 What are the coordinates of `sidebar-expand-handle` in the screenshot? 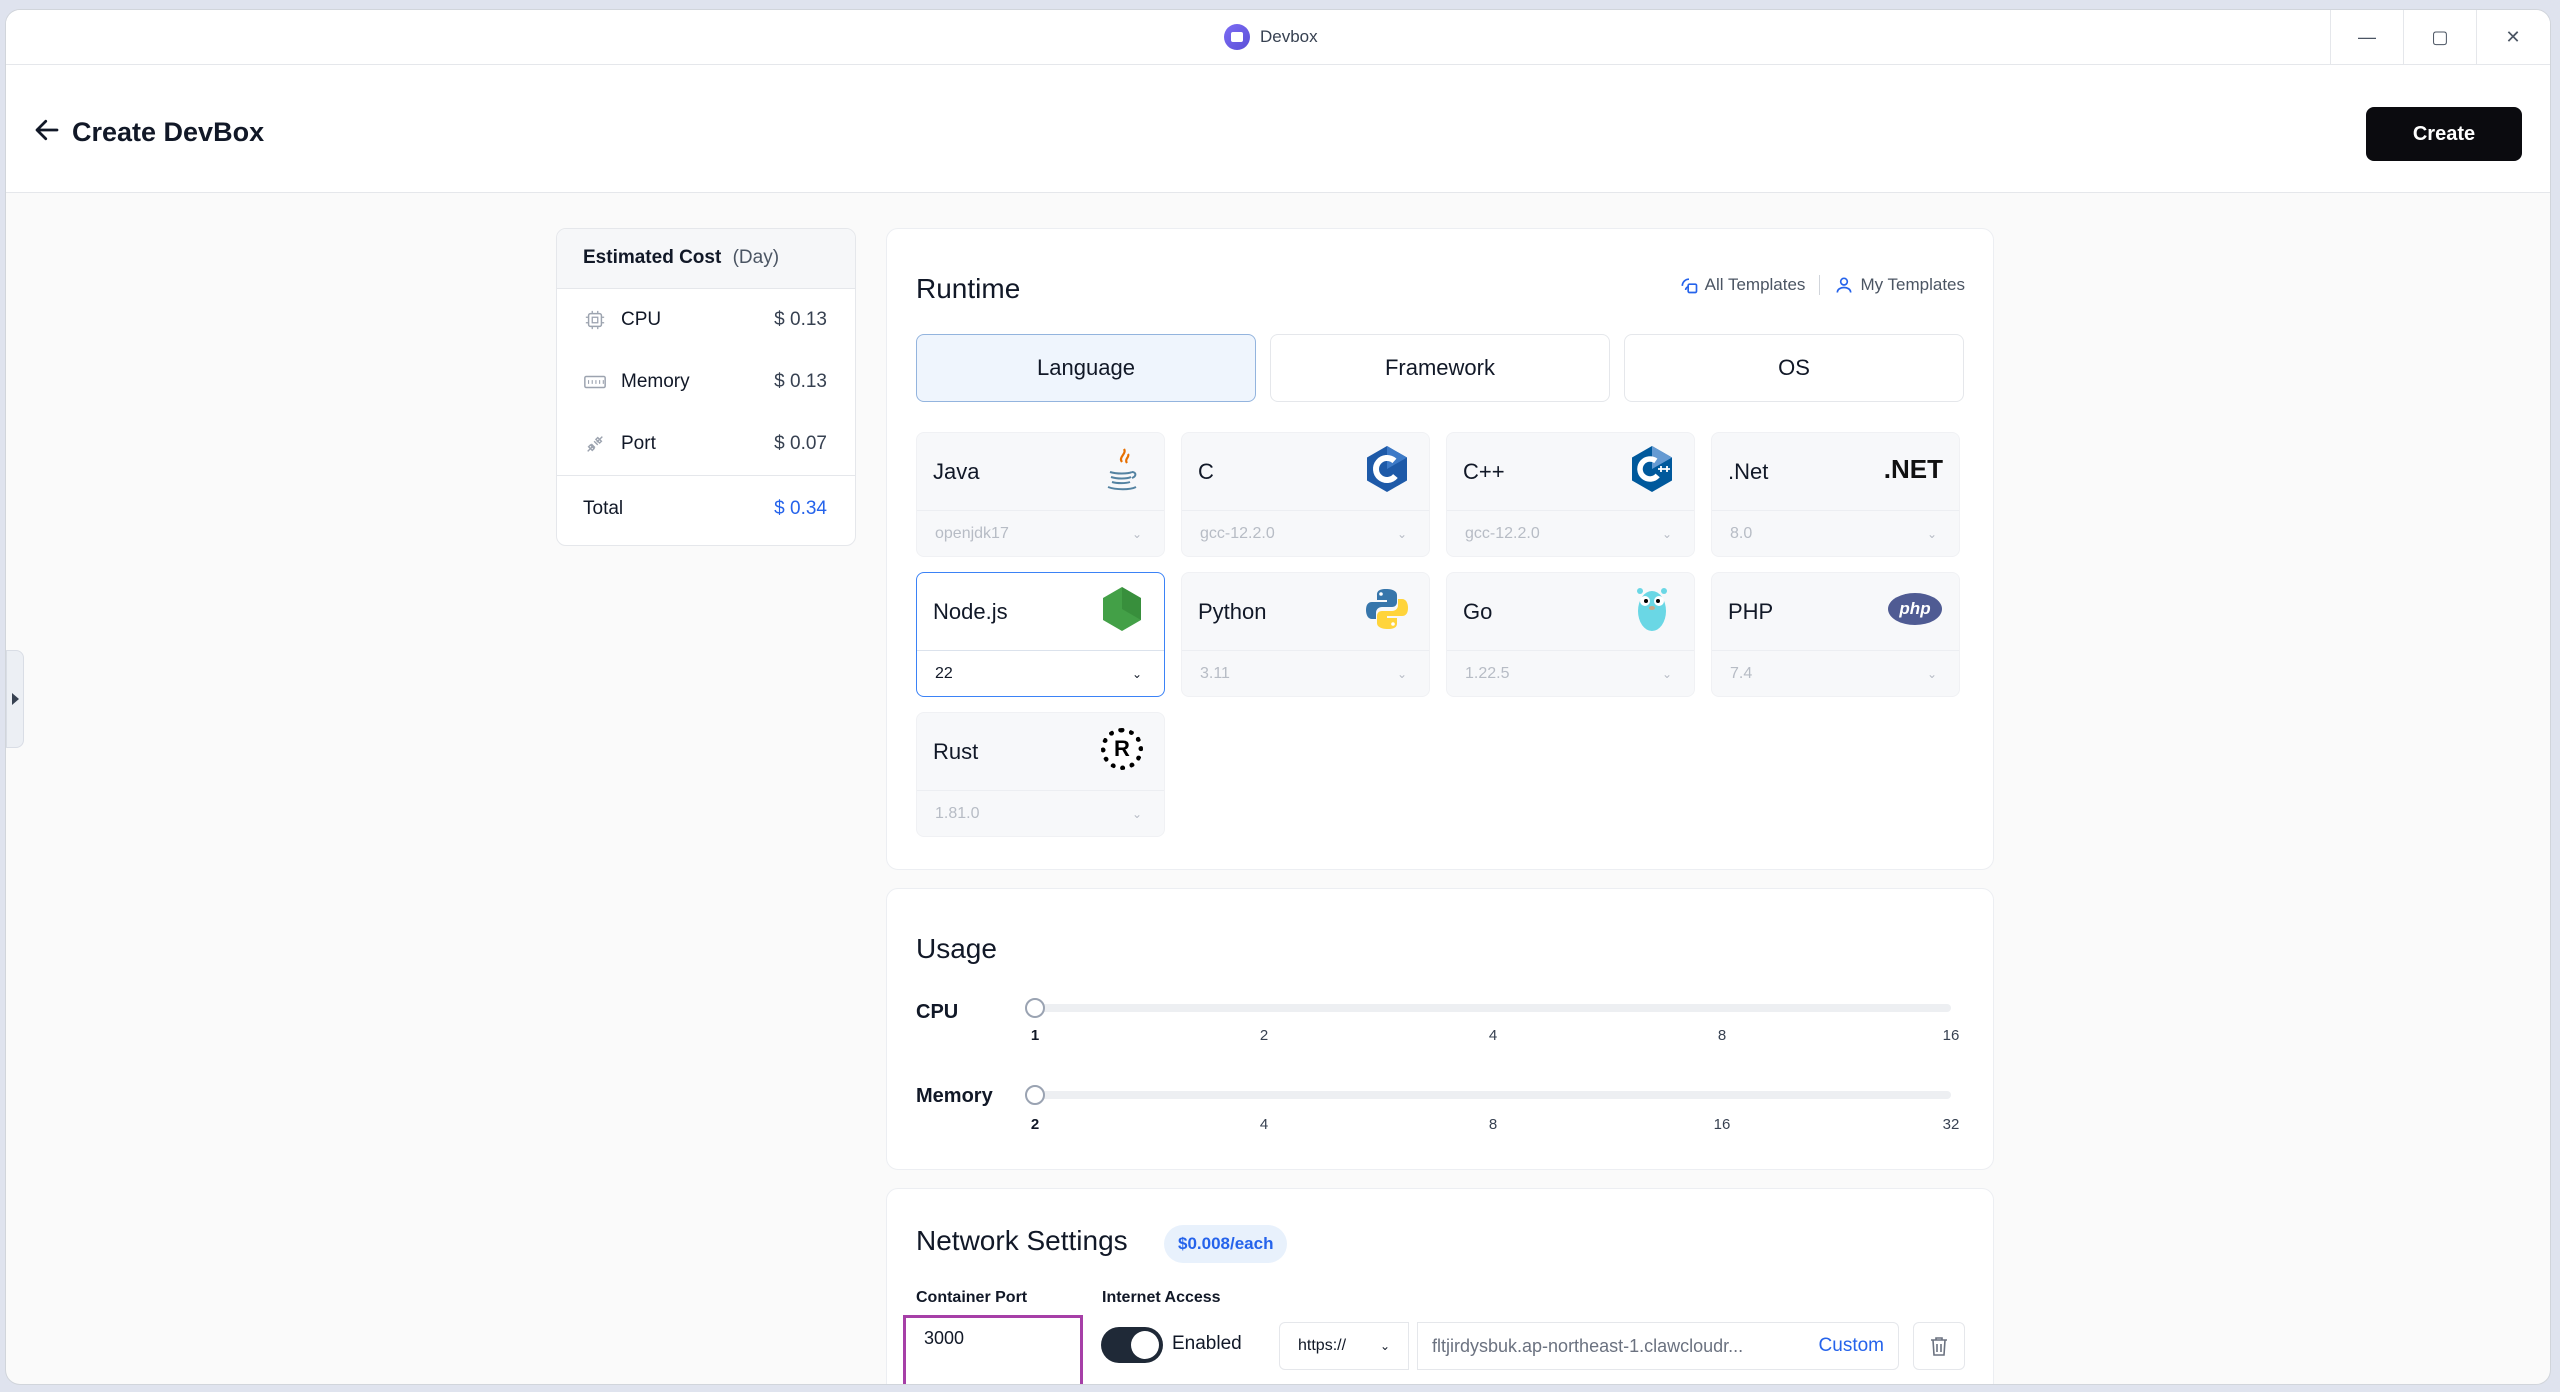 It's located at (15, 699).